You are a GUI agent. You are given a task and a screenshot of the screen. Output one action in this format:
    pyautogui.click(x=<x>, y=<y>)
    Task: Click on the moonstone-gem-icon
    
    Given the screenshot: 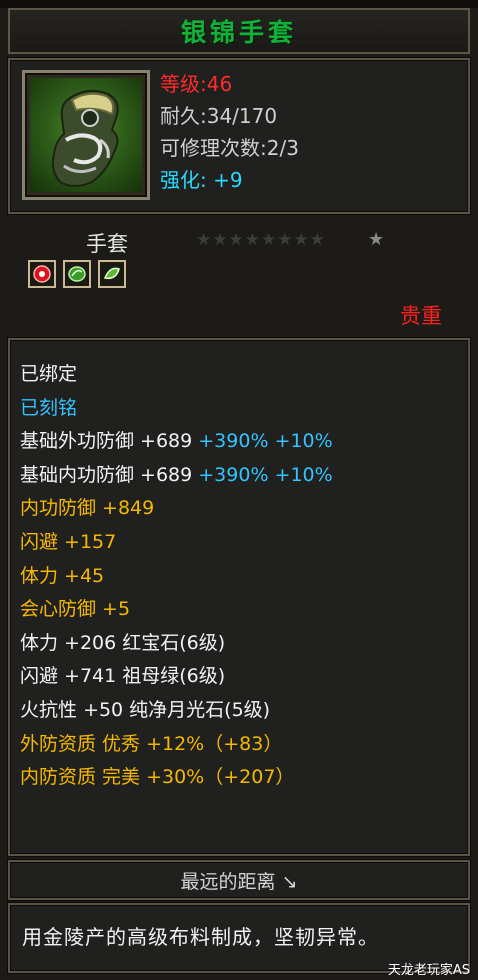 What is the action you would take?
    pyautogui.click(x=112, y=274)
    